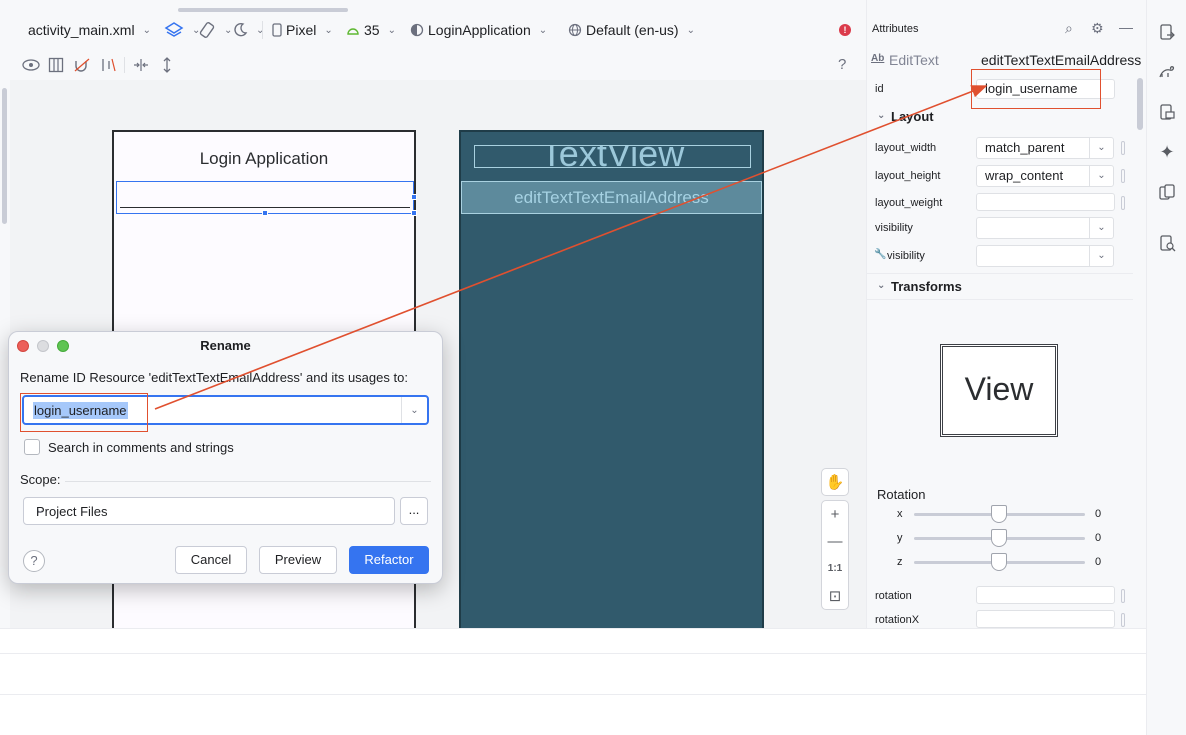 The height and width of the screenshot is (735, 1186). What do you see at coordinates (1061, 60) in the screenshot?
I see `widget-id-header: editTextTextEmailAddress` at bounding box center [1061, 60].